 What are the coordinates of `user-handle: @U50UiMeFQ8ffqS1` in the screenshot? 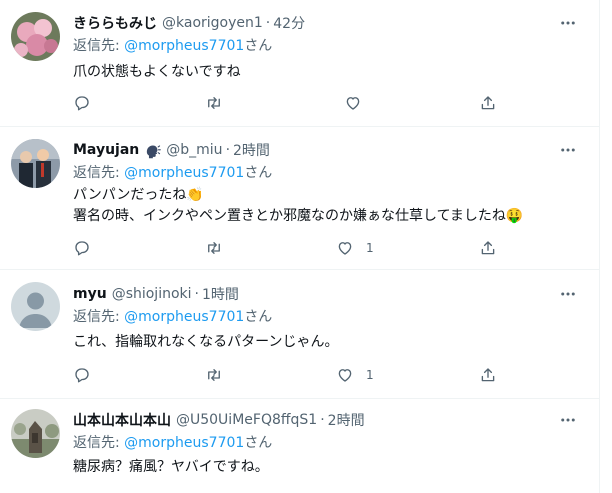 It's located at (246, 420).